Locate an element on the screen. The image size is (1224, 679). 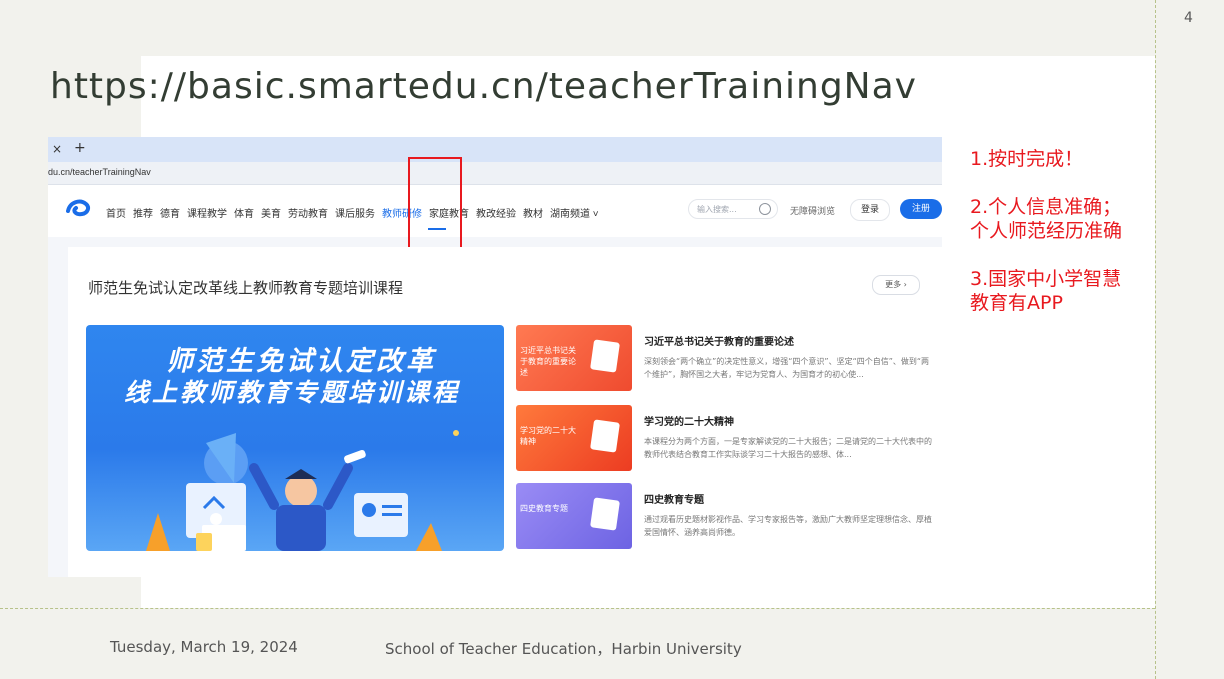
featured-banner: 师范生免试认定改革 线上教师教育专题培训课程 is located at coordinates (295, 438).